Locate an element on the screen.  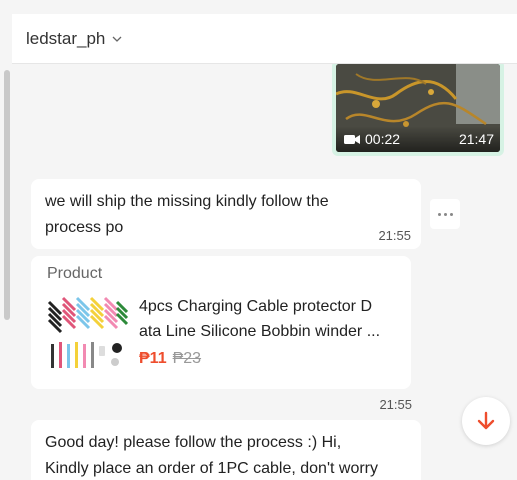
contact-name: ledstar_ph is located at coordinates (65, 39).